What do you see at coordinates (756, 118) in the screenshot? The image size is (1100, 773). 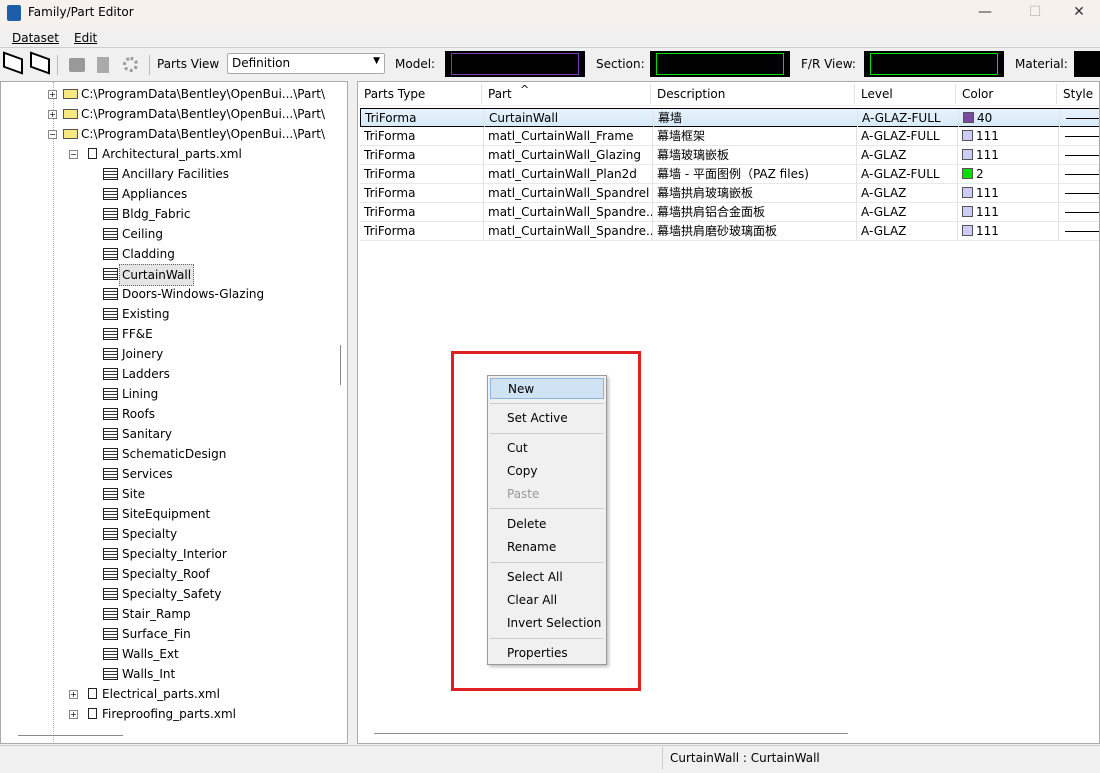 I see `cell: 幕墙` at bounding box center [756, 118].